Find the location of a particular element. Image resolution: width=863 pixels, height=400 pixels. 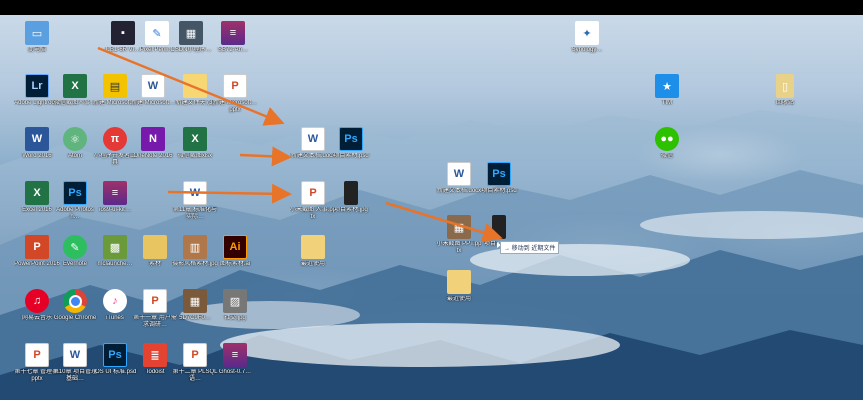

desktop-icon-mid-jpg: 项目素材.jpg is located at coordinates (351, 197).